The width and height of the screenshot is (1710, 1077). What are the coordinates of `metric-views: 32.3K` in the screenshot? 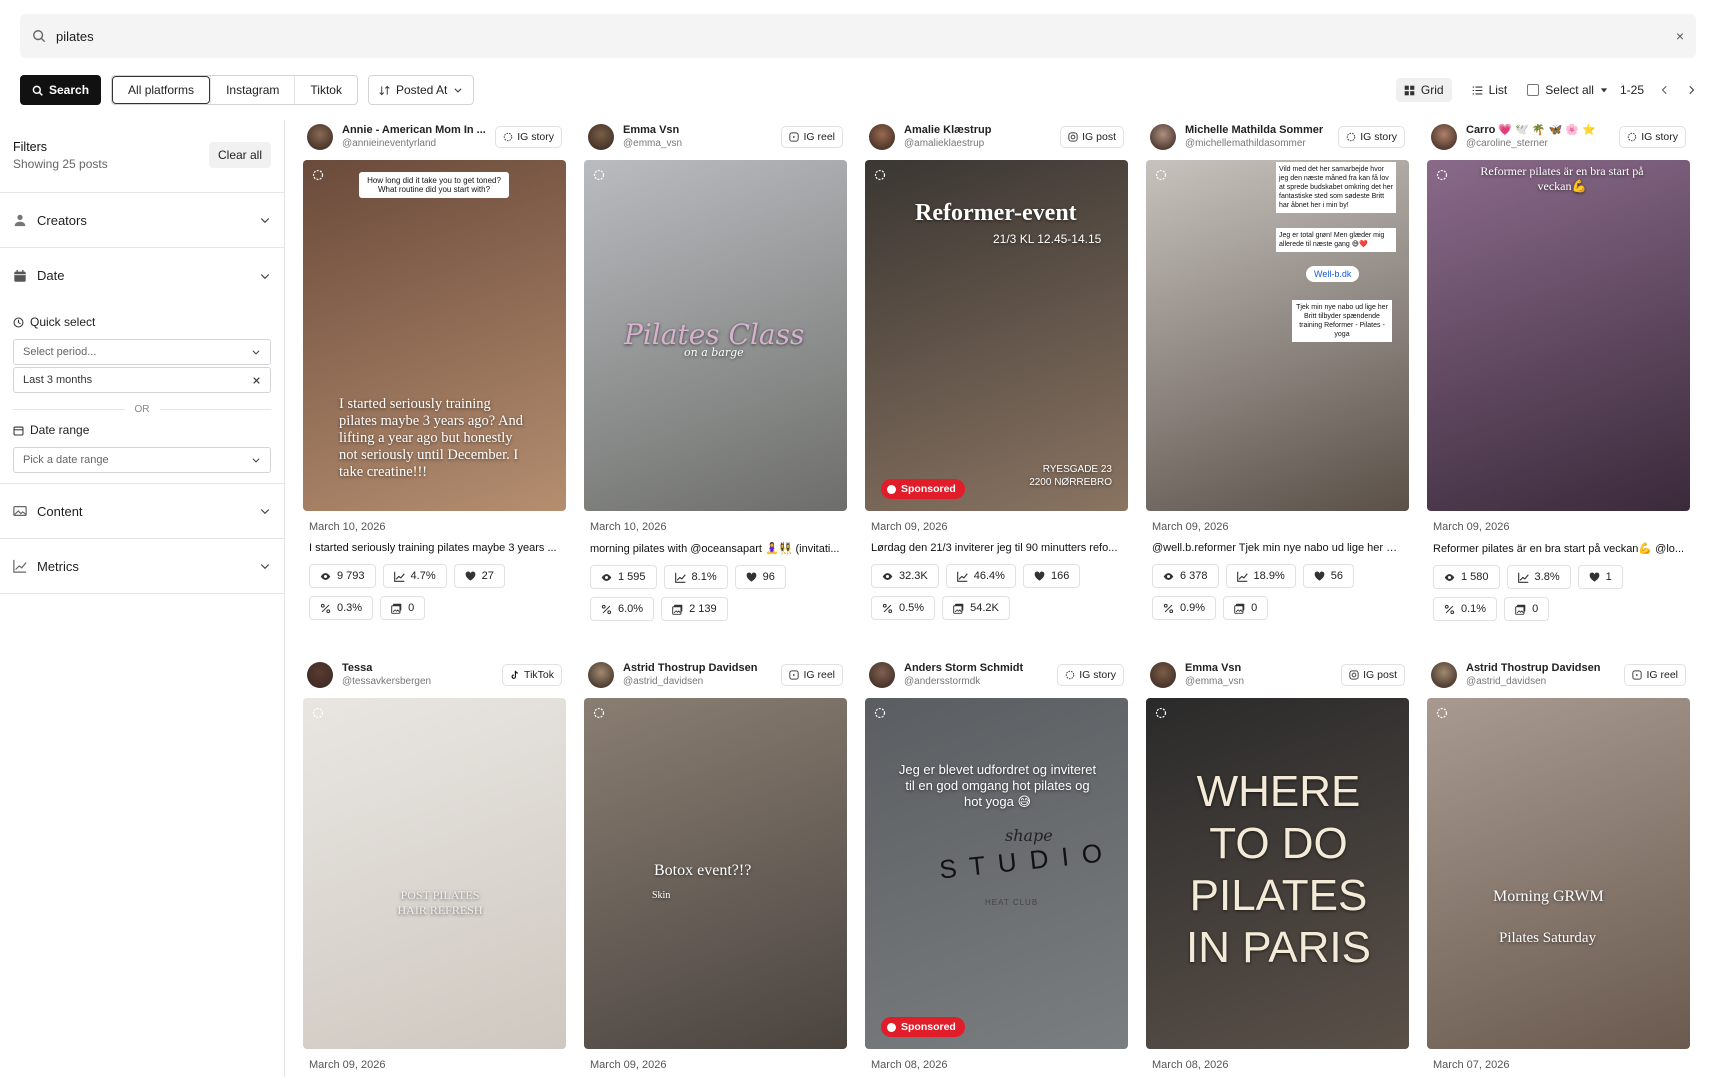 It's located at (905, 576).